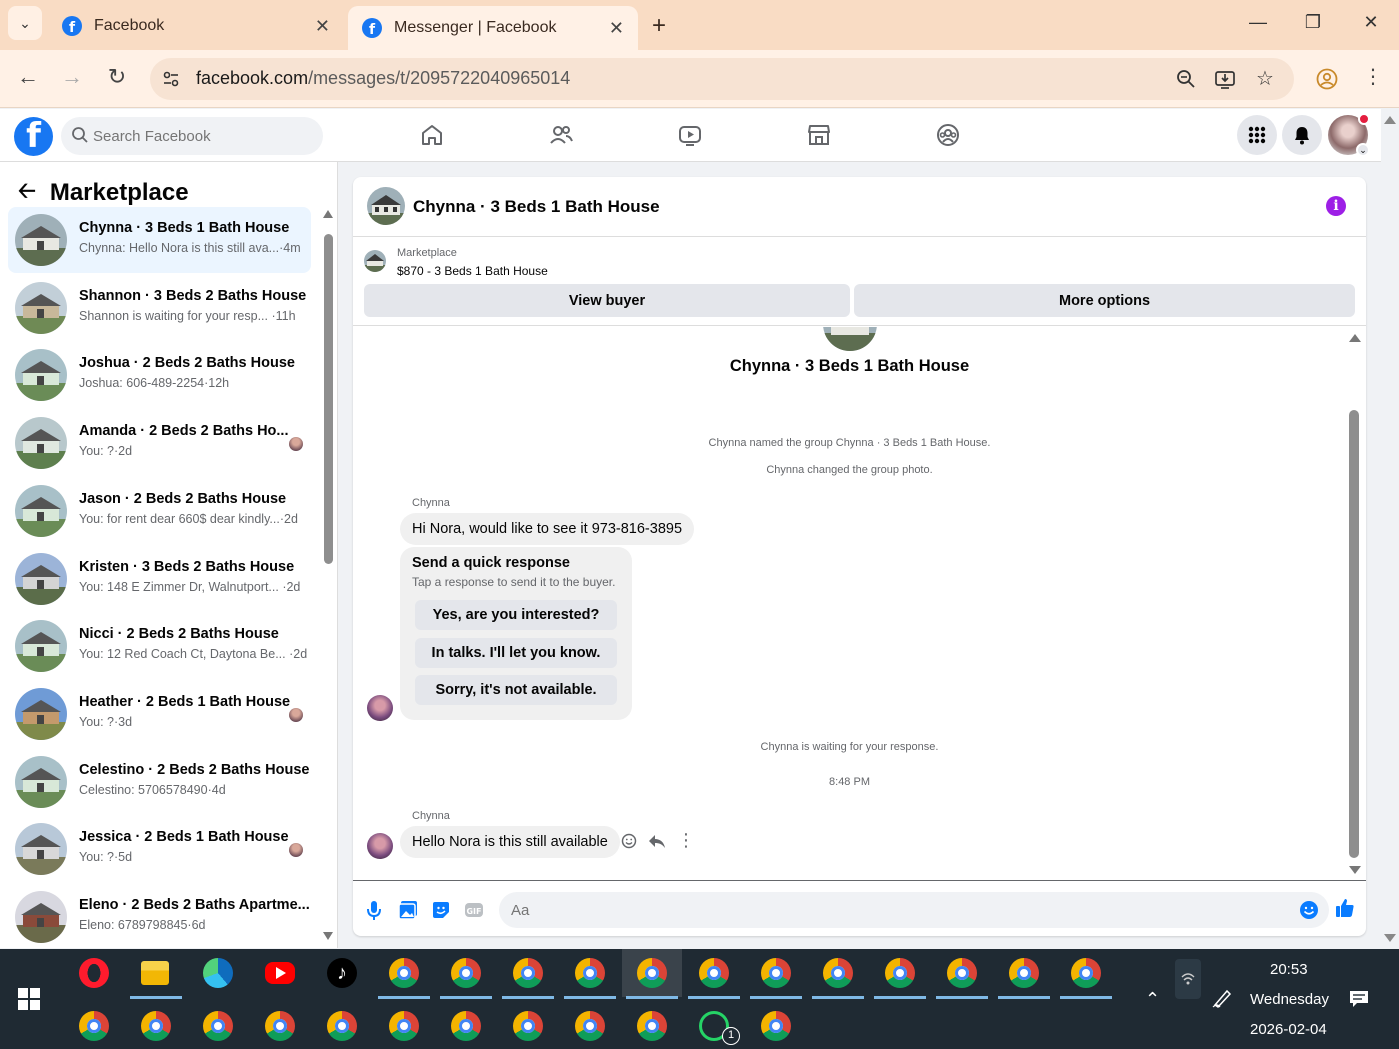  What do you see at coordinates (155, 973) in the screenshot?
I see `file-explorer-app-icon` at bounding box center [155, 973].